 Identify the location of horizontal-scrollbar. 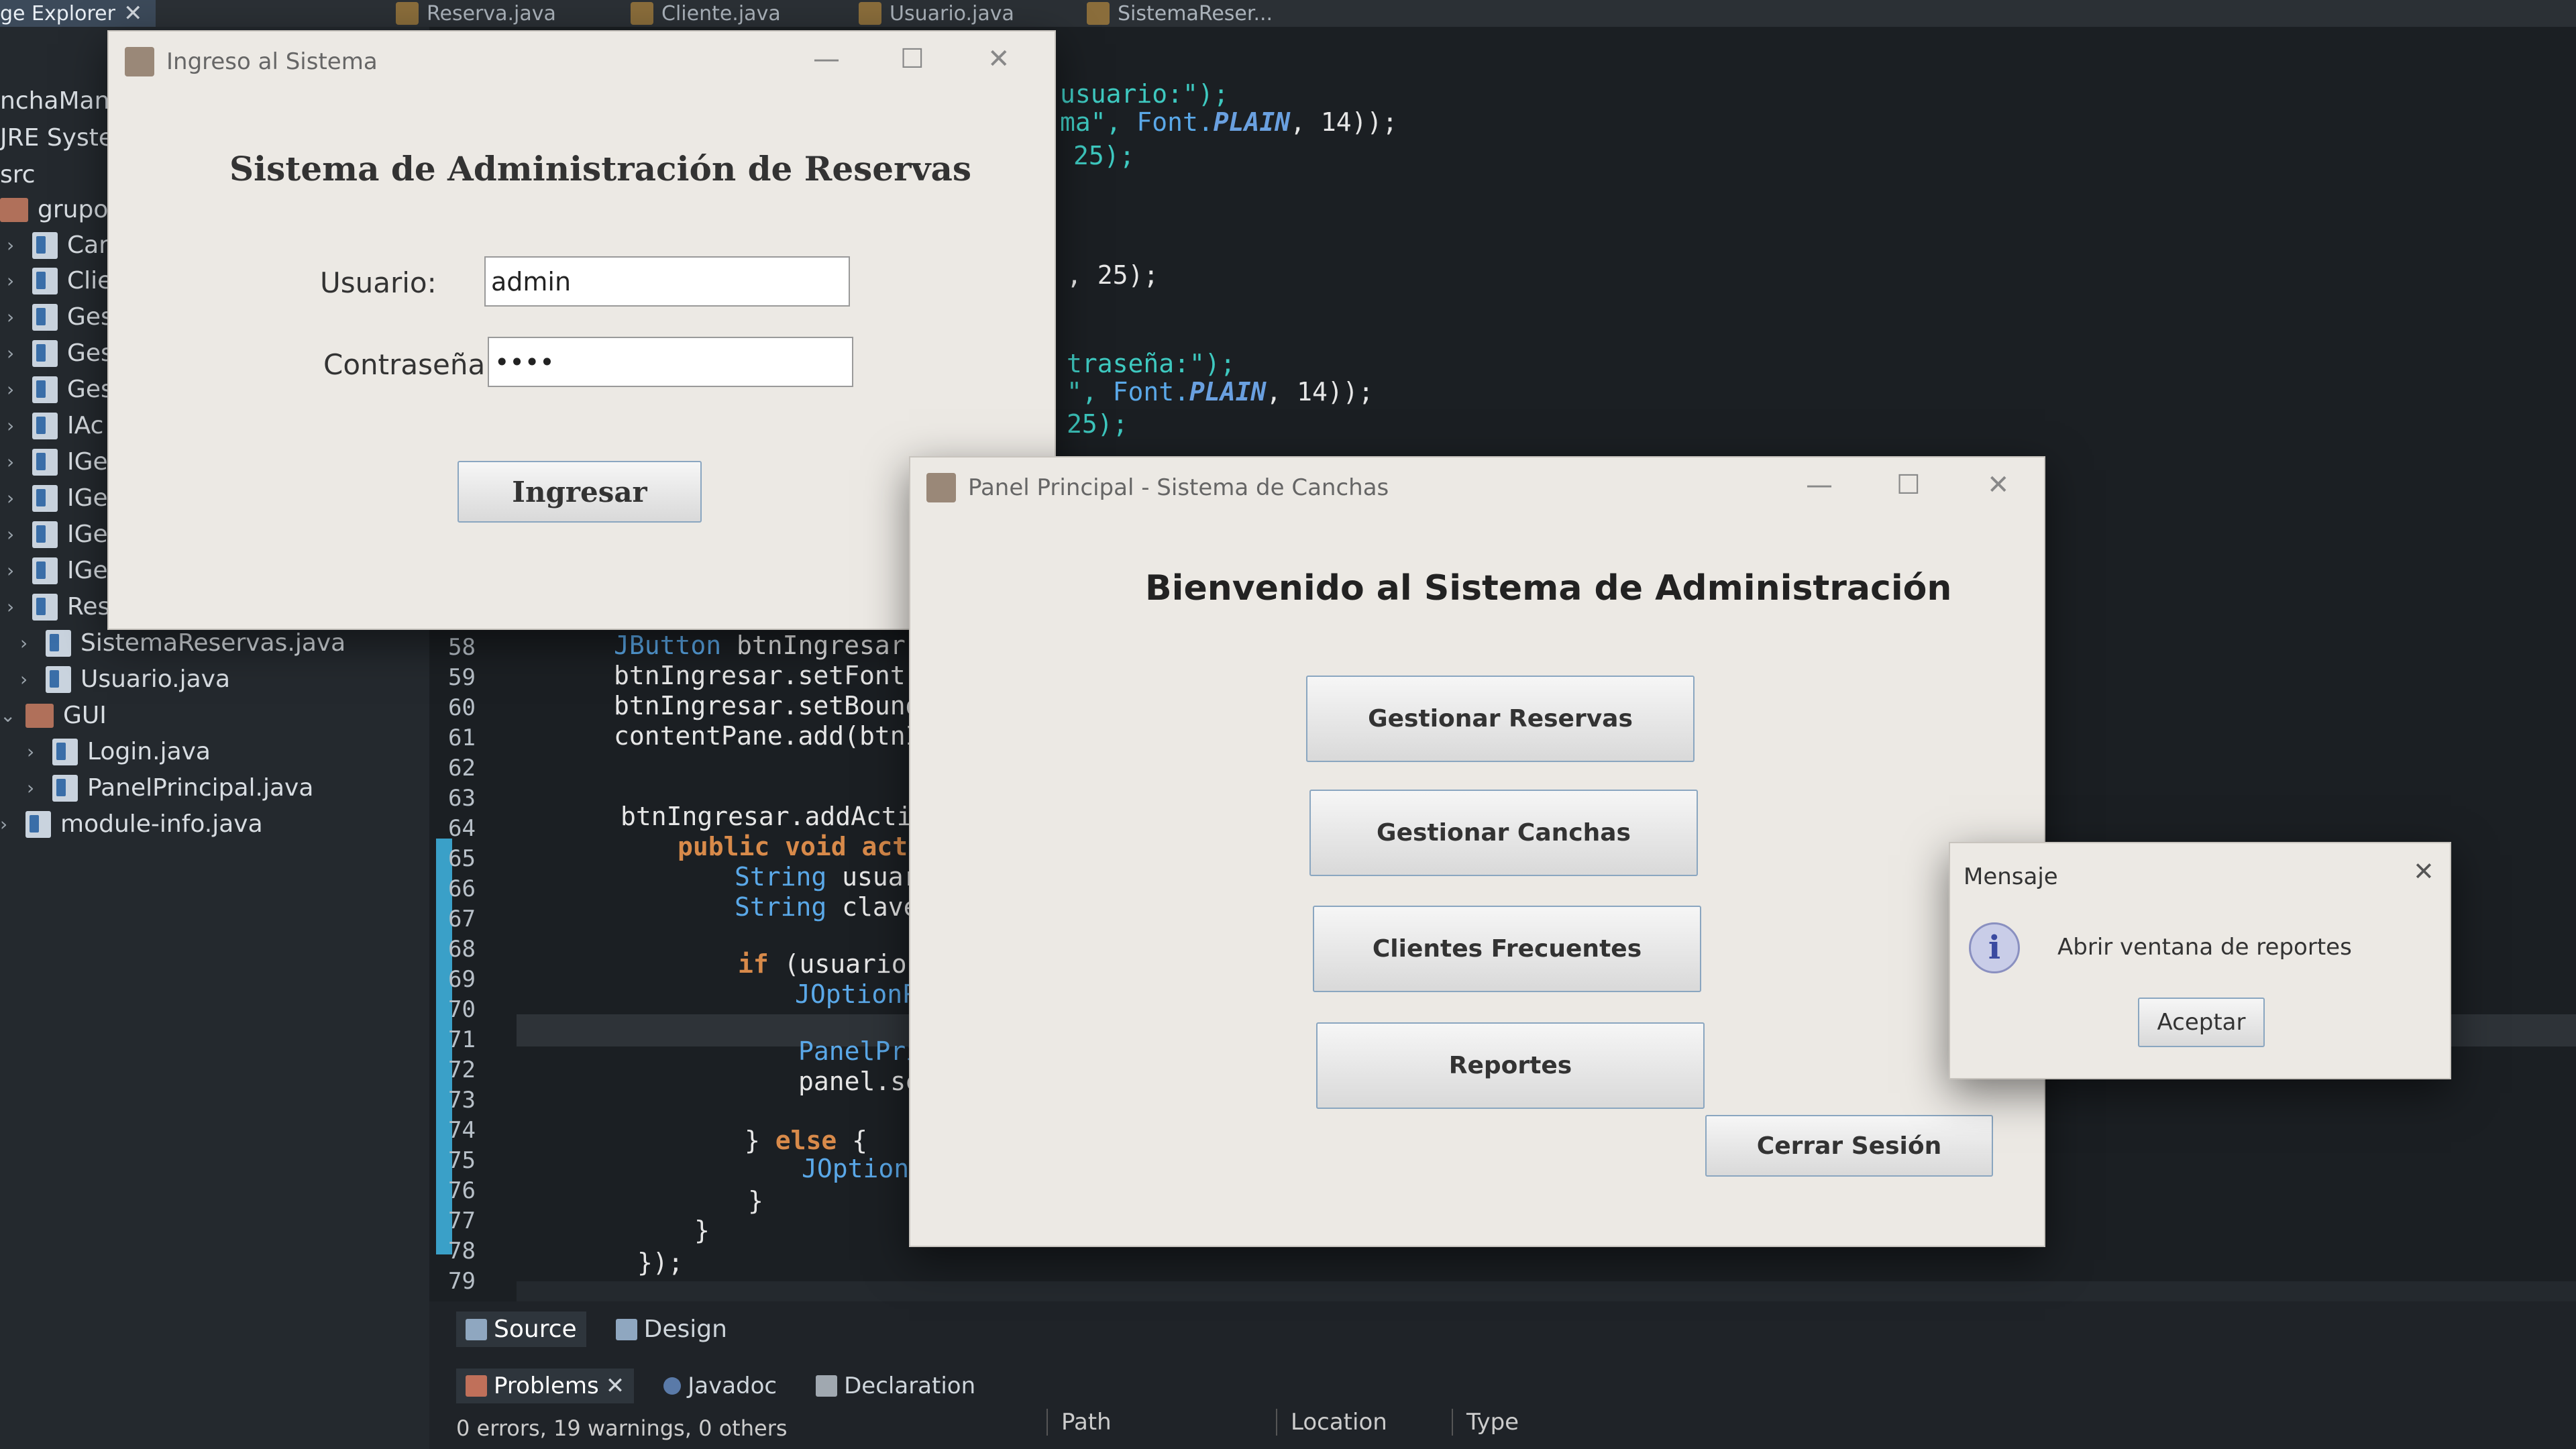
(1546, 1291).